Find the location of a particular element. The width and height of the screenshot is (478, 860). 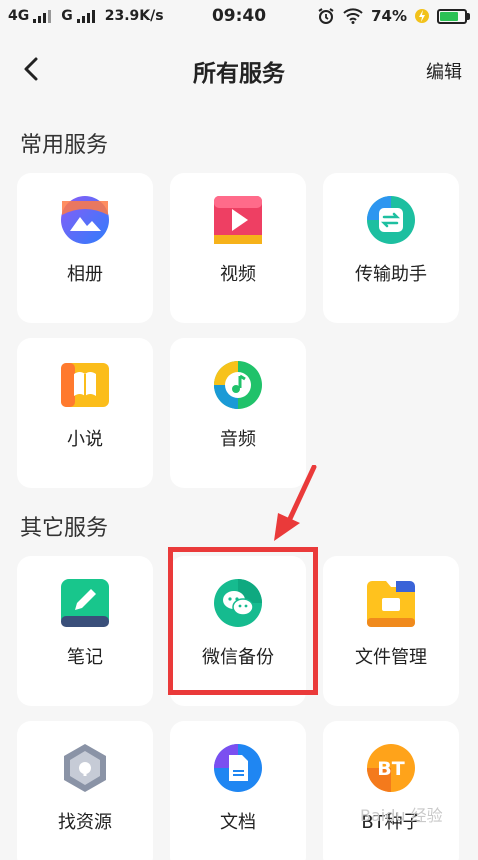

notes-icon is located at coordinates (85, 603).